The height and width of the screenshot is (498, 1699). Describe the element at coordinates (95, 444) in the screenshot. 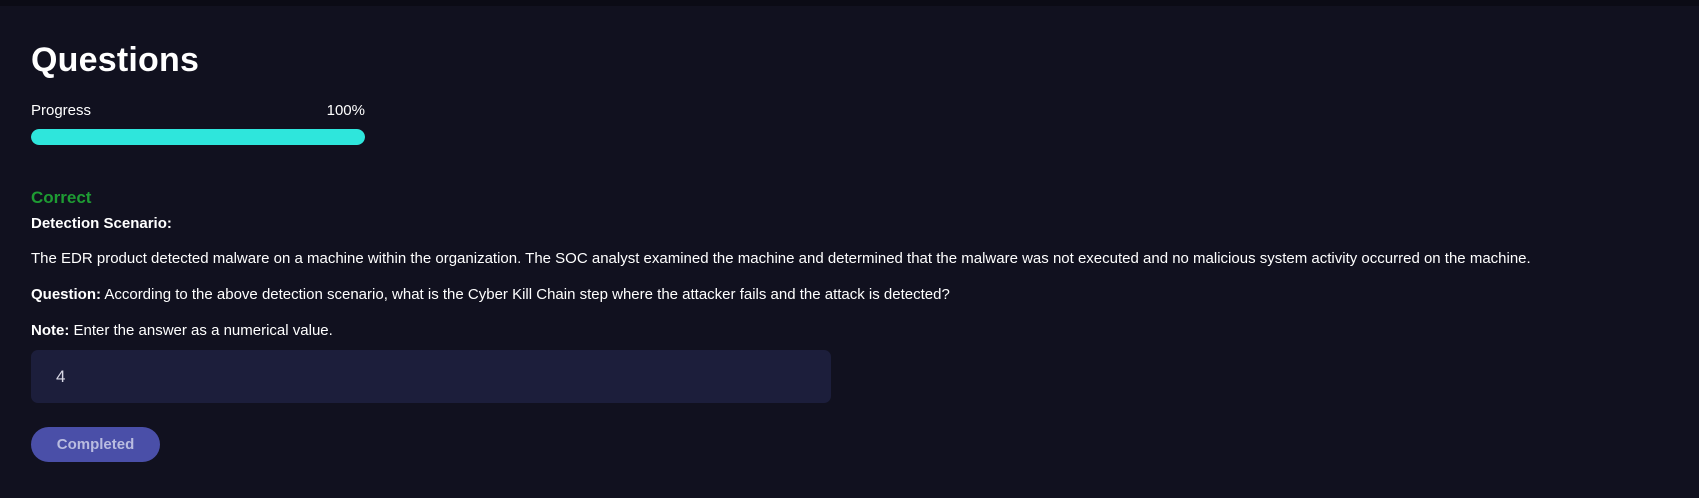

I see `completed-button: Completed` at that location.